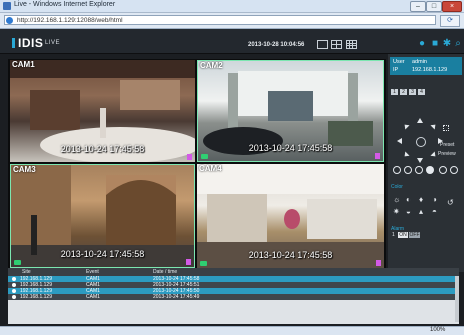 Image resolution: width=464 pixels, height=335 pixels. I want to click on layout-1x1-button, so click(322, 44).